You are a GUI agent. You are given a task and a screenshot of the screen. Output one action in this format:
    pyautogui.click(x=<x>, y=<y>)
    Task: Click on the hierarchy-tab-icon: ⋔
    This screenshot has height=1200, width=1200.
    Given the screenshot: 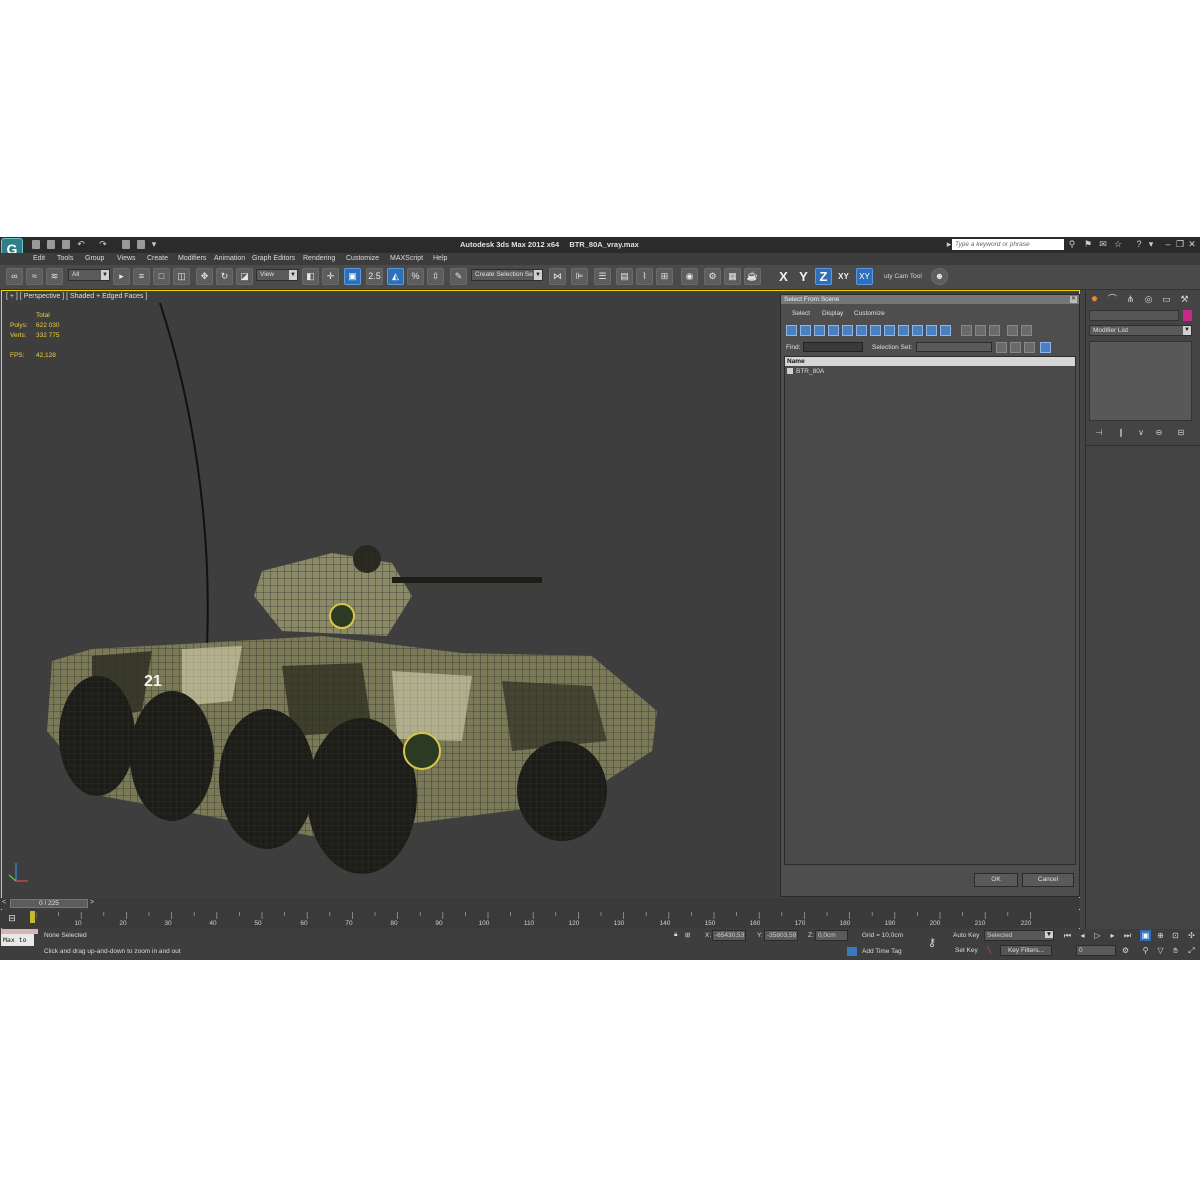 What is the action you would take?
    pyautogui.click(x=1130, y=299)
    